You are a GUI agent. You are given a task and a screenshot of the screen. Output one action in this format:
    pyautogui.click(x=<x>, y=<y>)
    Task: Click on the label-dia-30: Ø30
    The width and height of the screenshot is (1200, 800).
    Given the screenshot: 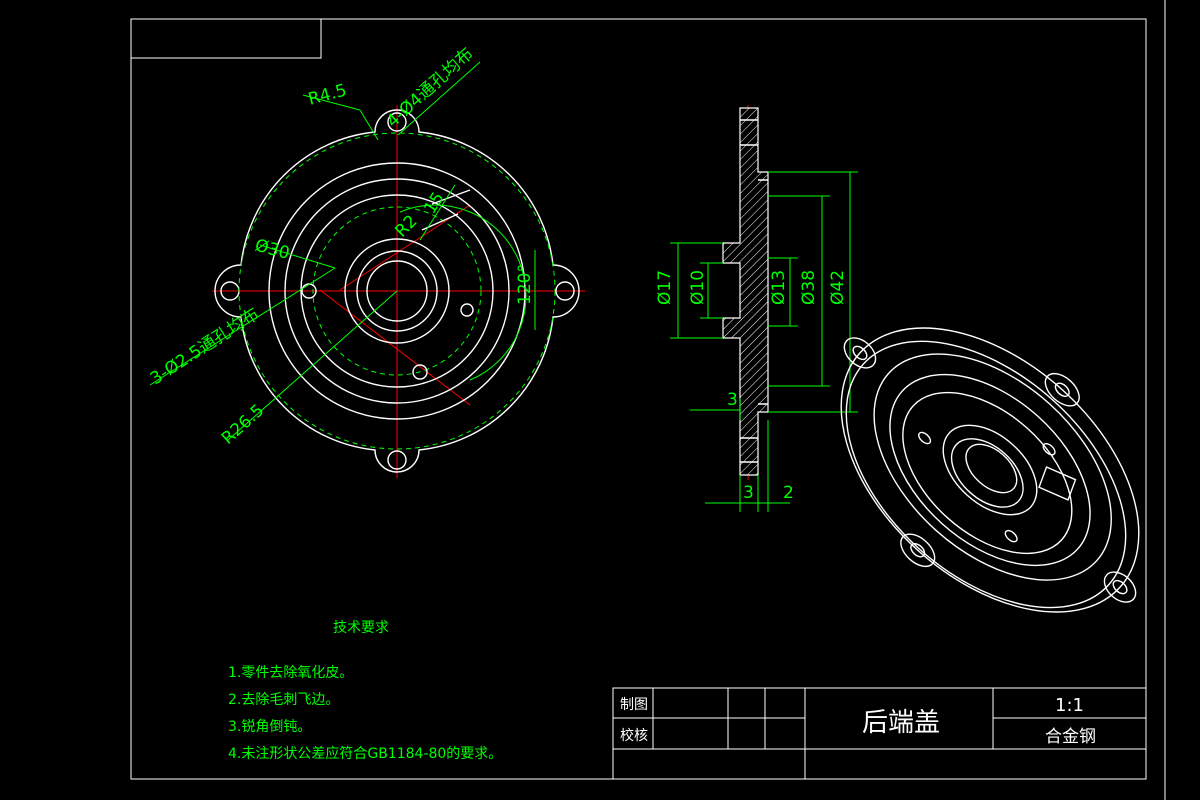 What is the action you would take?
    pyautogui.click(x=272, y=250)
    